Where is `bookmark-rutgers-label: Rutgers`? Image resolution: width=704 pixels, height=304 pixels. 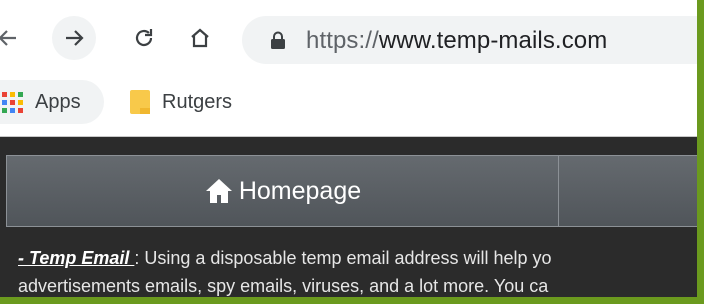 bookmark-rutgers-label: Rutgers is located at coordinates (197, 101).